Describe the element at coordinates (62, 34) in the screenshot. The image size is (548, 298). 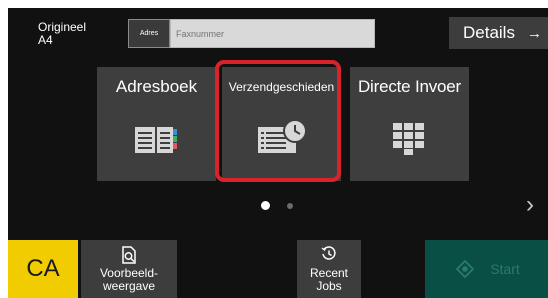
I see `original-size-indicator: Origineel A4` at that location.